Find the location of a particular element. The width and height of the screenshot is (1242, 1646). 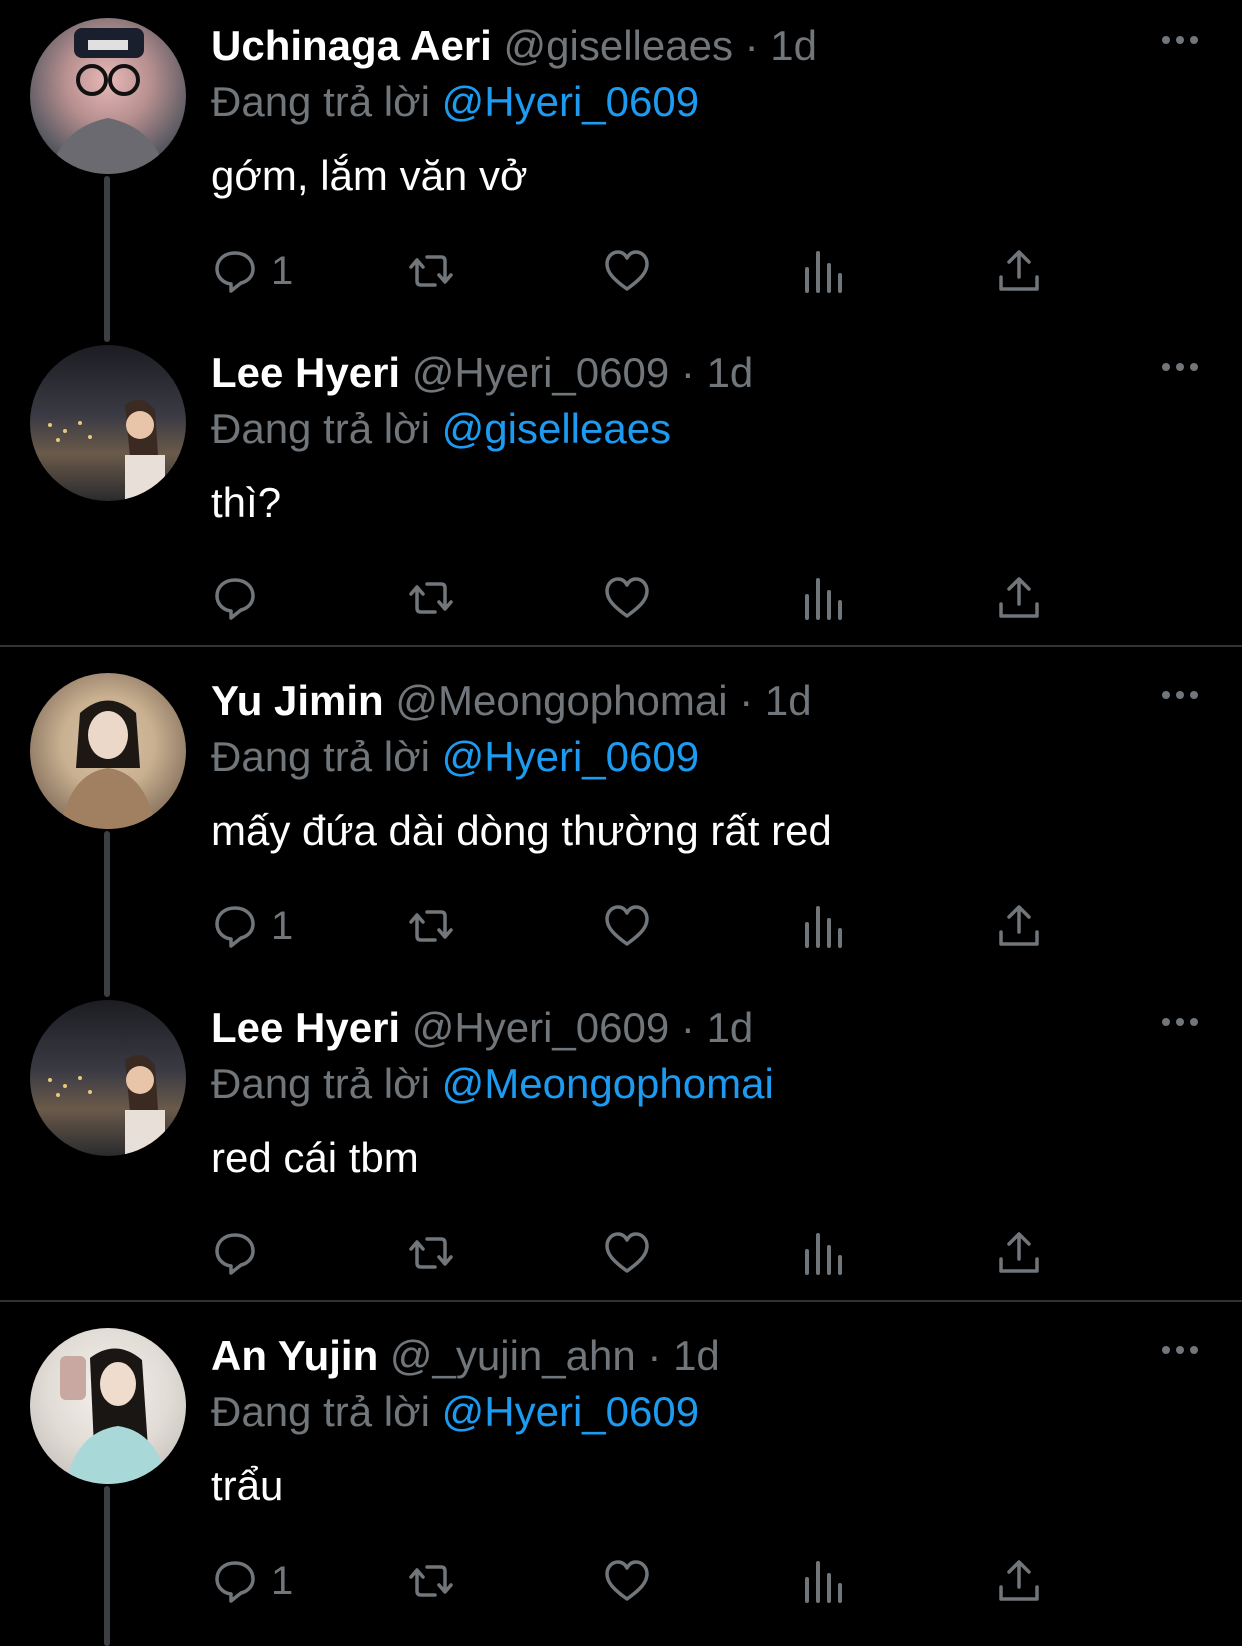

mention-link: @giselleaes is located at coordinates (556, 428).